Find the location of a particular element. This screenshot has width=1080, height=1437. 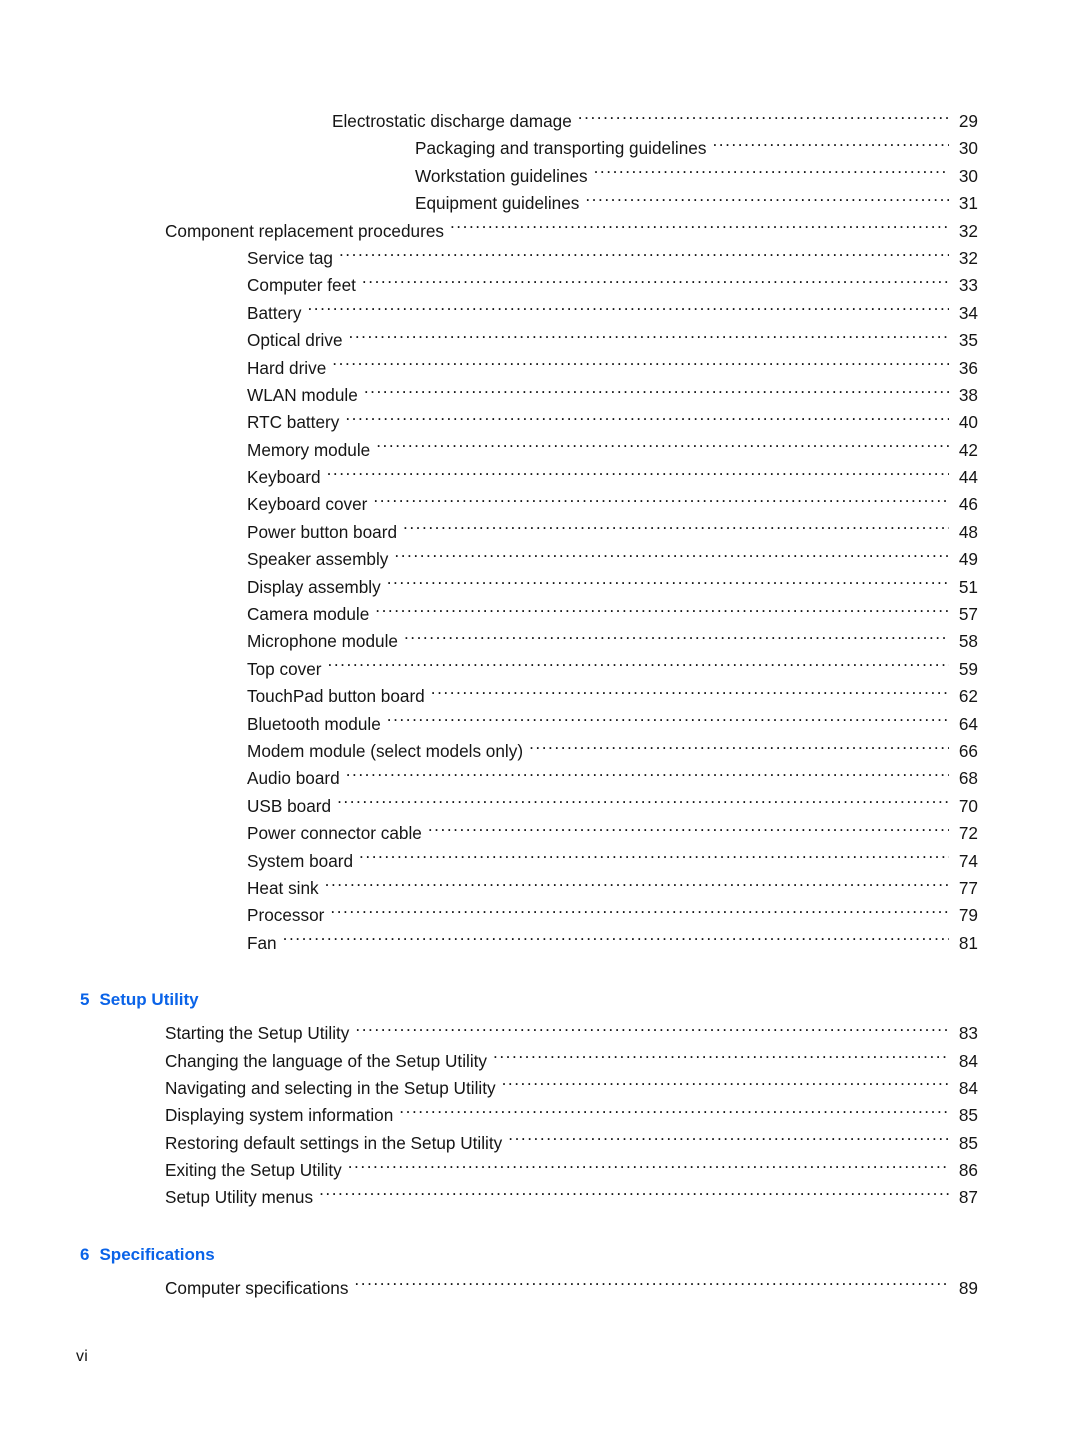

toc-entry: Camera module 57 is located at coordinates (540, 614).